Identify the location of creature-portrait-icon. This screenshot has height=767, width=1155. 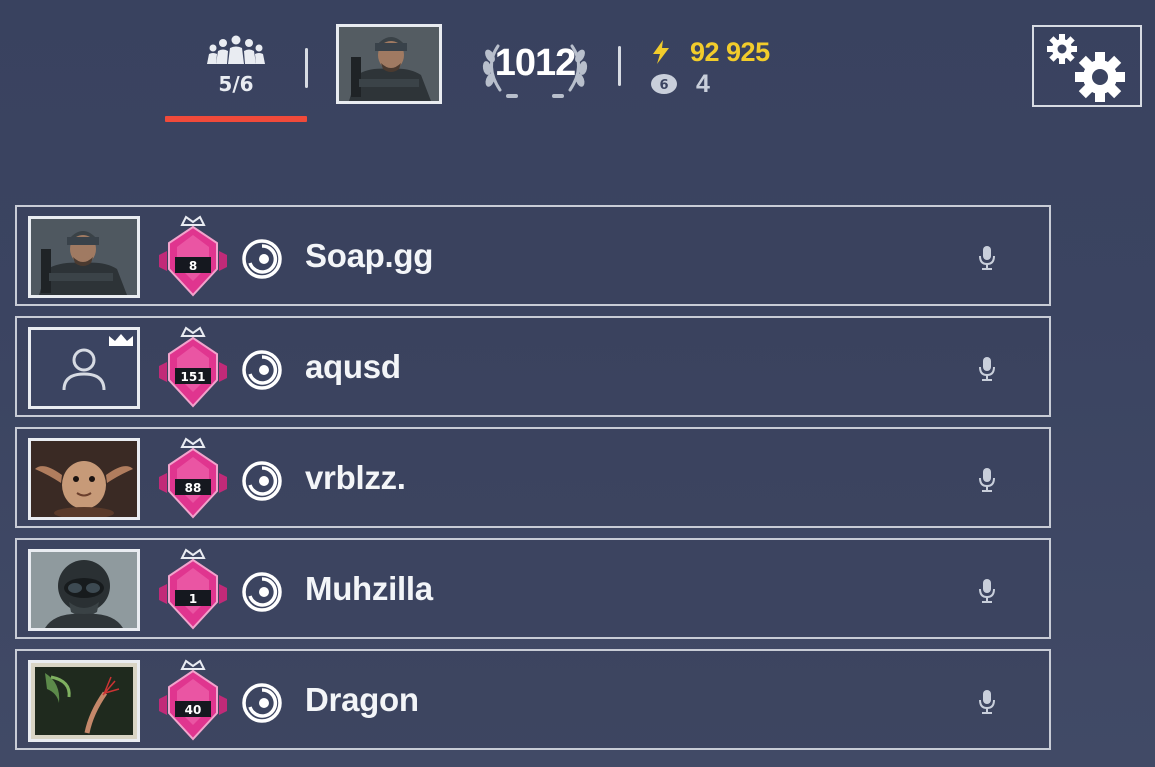
(84, 479).